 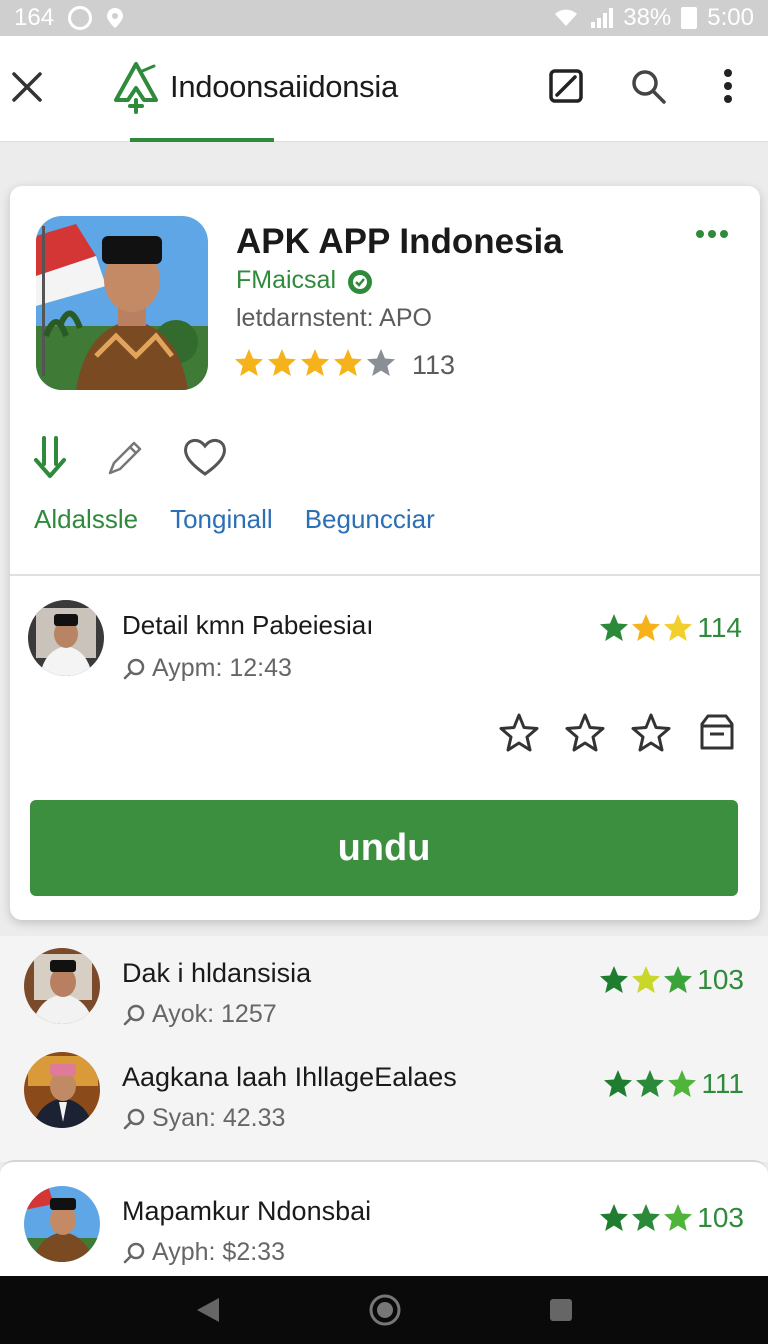 I want to click on app-rating: 113, so click(x=344, y=365).